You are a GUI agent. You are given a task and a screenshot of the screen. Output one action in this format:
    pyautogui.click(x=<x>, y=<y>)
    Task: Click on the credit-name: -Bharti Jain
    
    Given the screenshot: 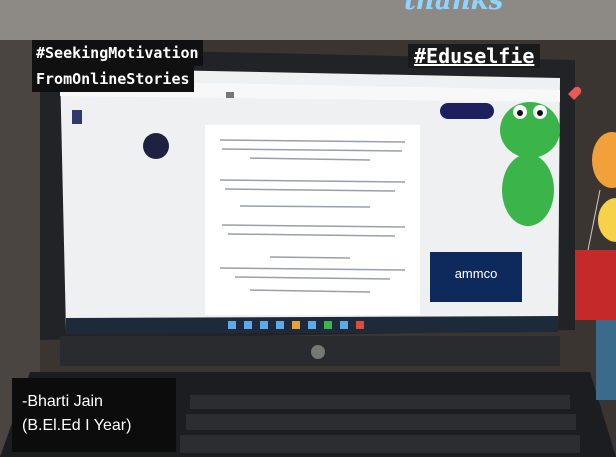 What is the action you would take?
    pyautogui.click(x=62, y=401)
    